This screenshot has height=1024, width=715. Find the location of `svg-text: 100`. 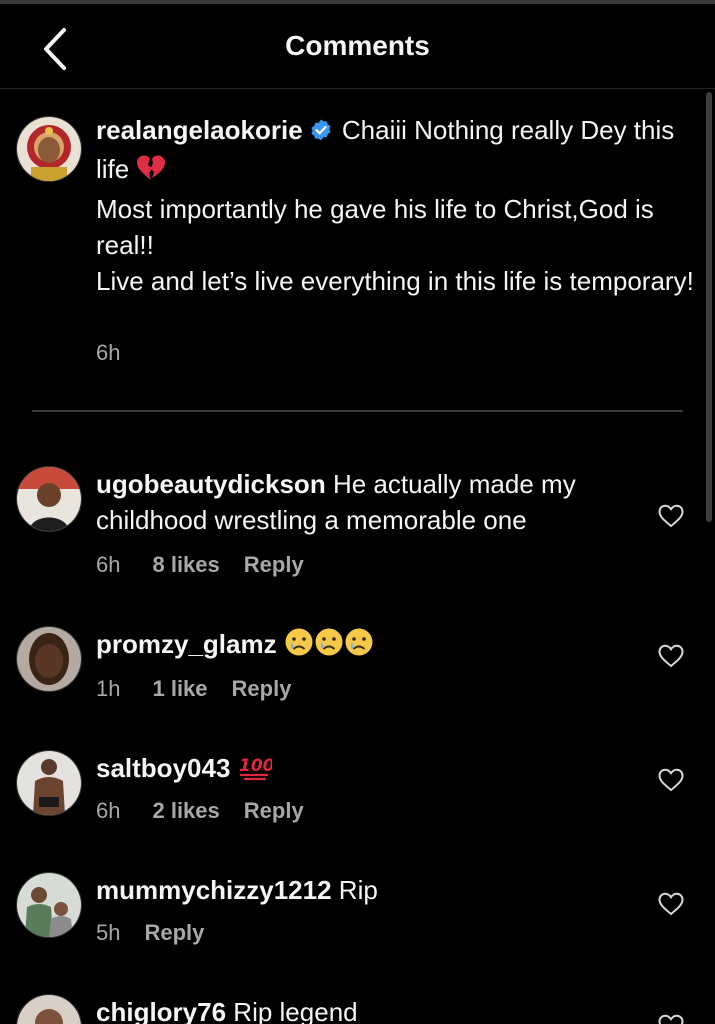

svg-text: 100 is located at coordinates (255, 766).